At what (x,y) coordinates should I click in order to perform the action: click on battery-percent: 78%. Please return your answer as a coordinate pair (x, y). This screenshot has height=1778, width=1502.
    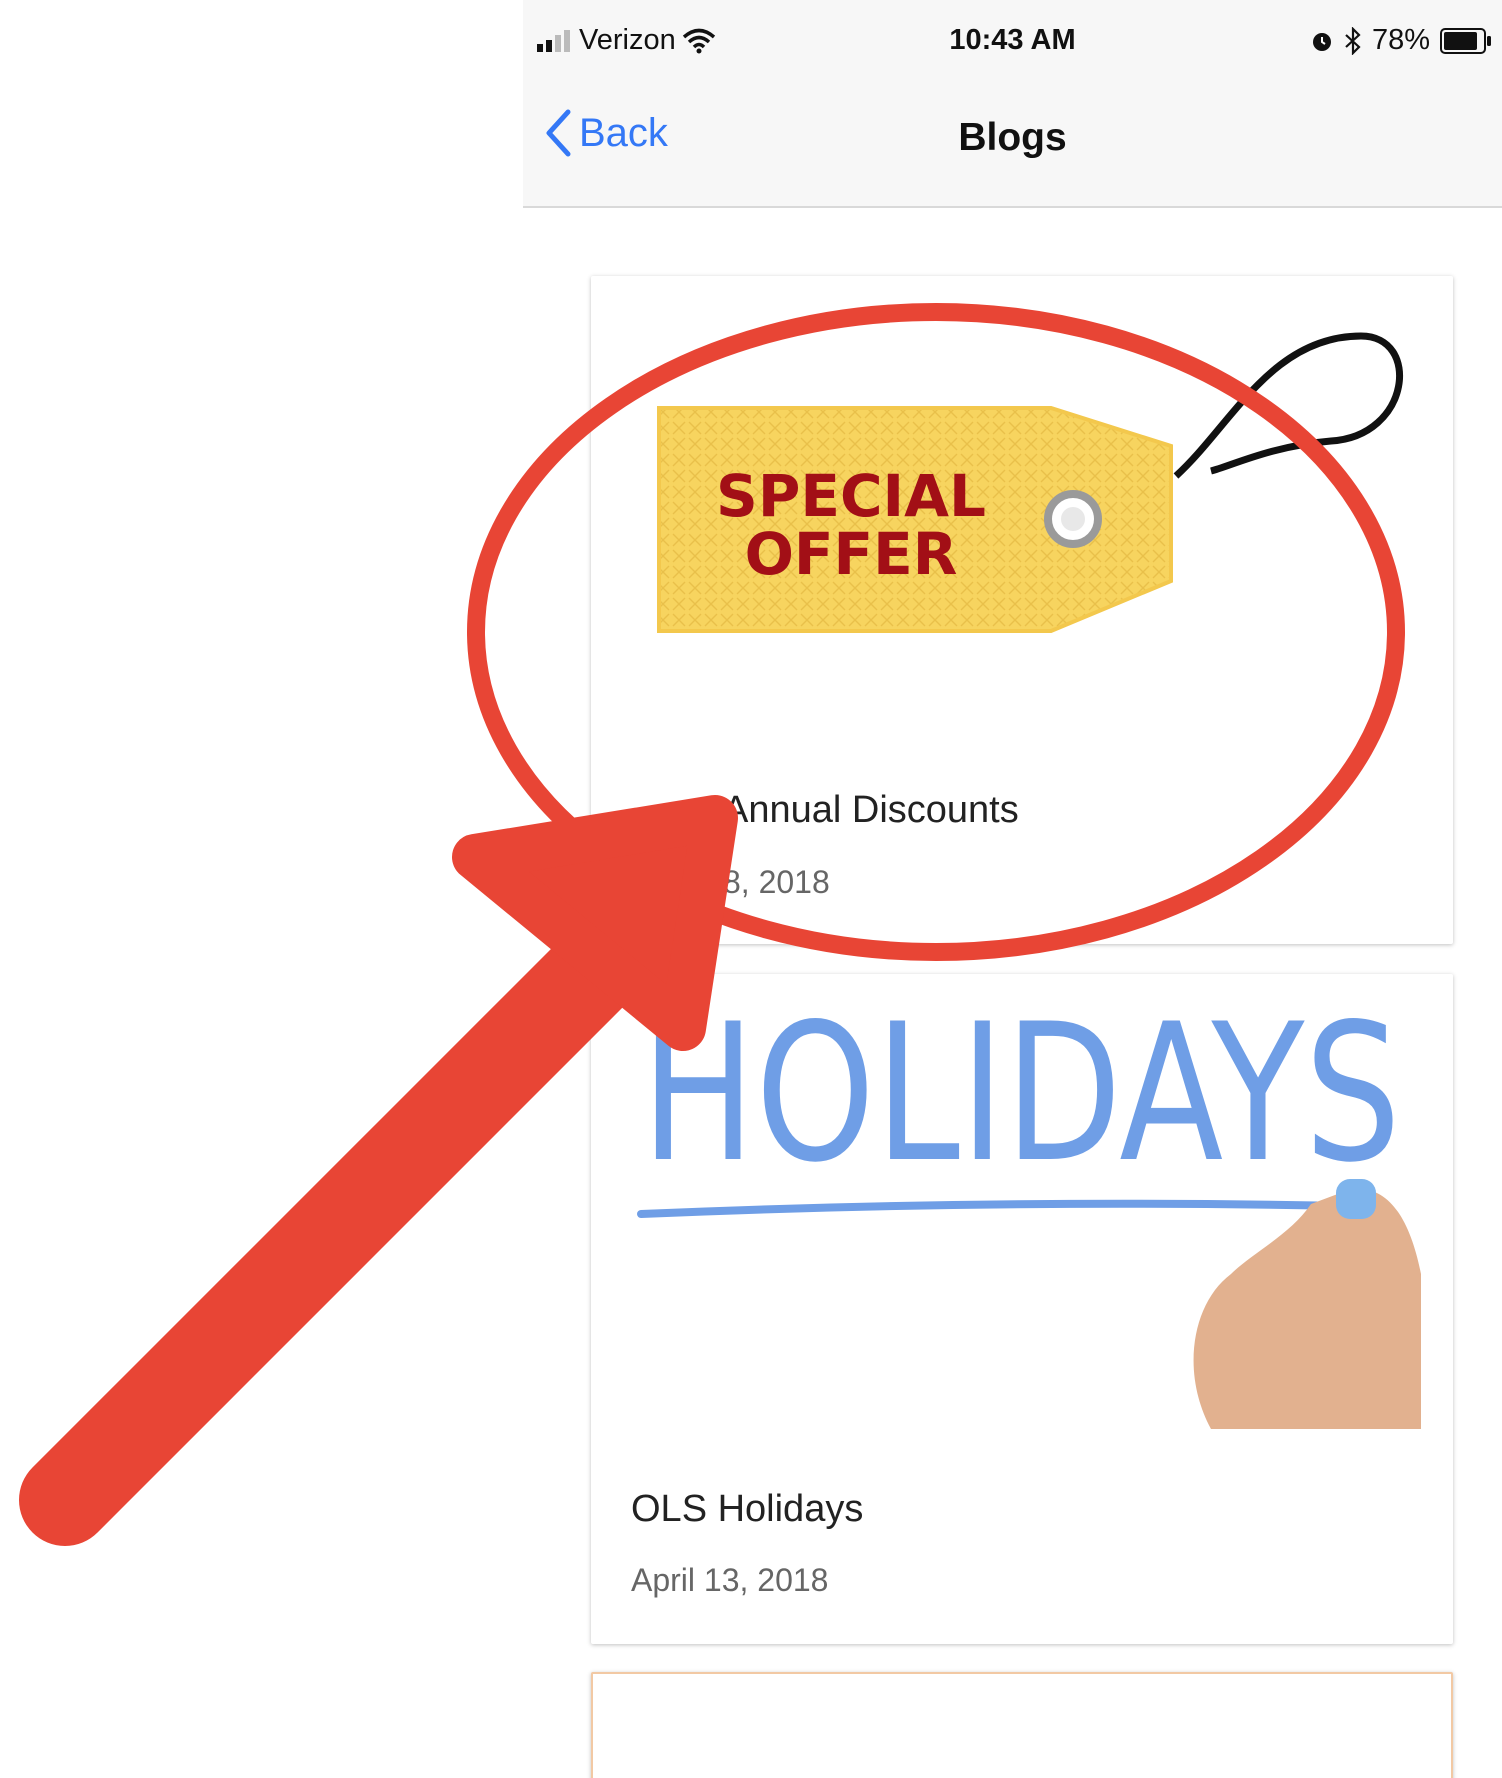
    Looking at the image, I should click on (1400, 40).